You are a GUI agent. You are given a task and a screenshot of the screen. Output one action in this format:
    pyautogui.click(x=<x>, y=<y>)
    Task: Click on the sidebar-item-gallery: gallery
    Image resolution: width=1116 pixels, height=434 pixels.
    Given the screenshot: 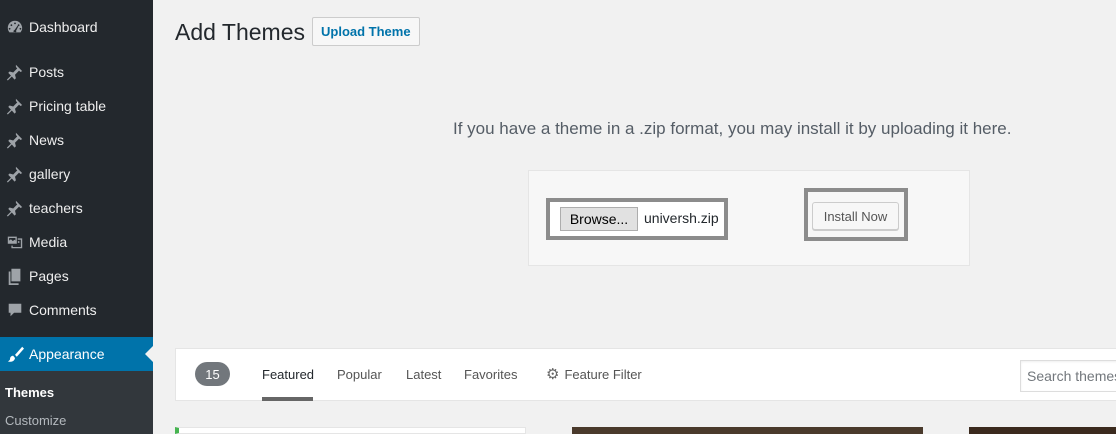 What is the action you would take?
    pyautogui.click(x=76, y=174)
    